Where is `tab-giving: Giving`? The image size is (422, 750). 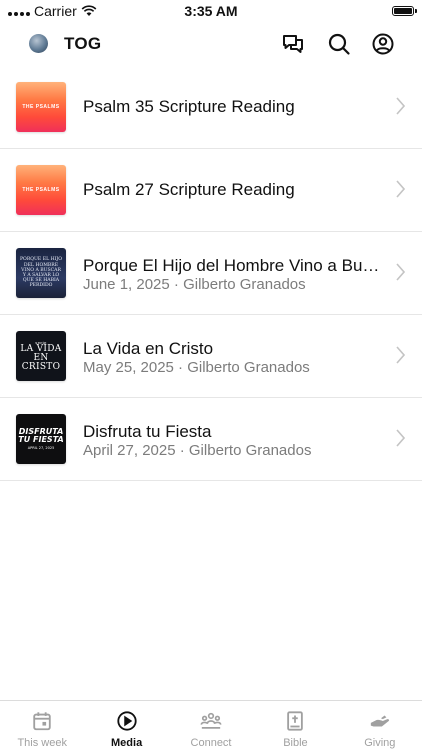
tab-giving: Giving is located at coordinates (380, 725).